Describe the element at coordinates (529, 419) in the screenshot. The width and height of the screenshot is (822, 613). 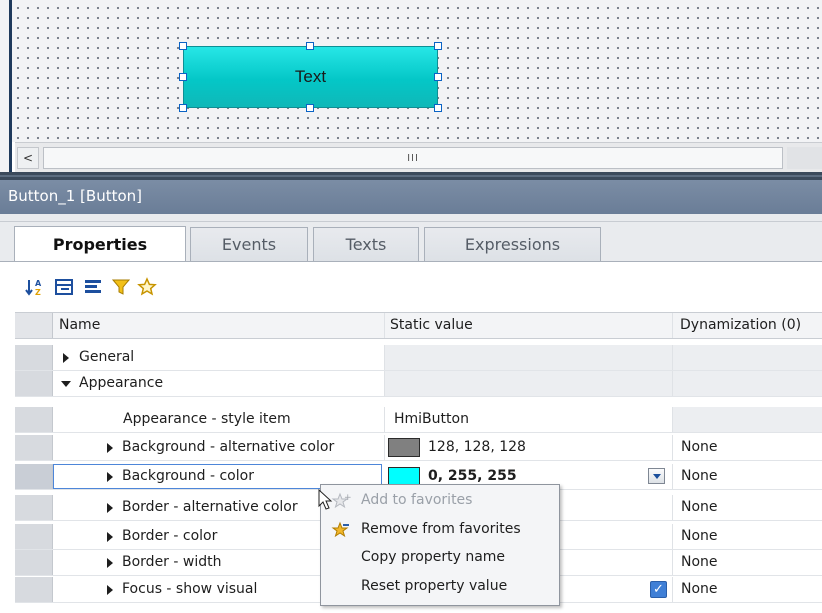
I see `property-value-cell: HmiButton` at that location.